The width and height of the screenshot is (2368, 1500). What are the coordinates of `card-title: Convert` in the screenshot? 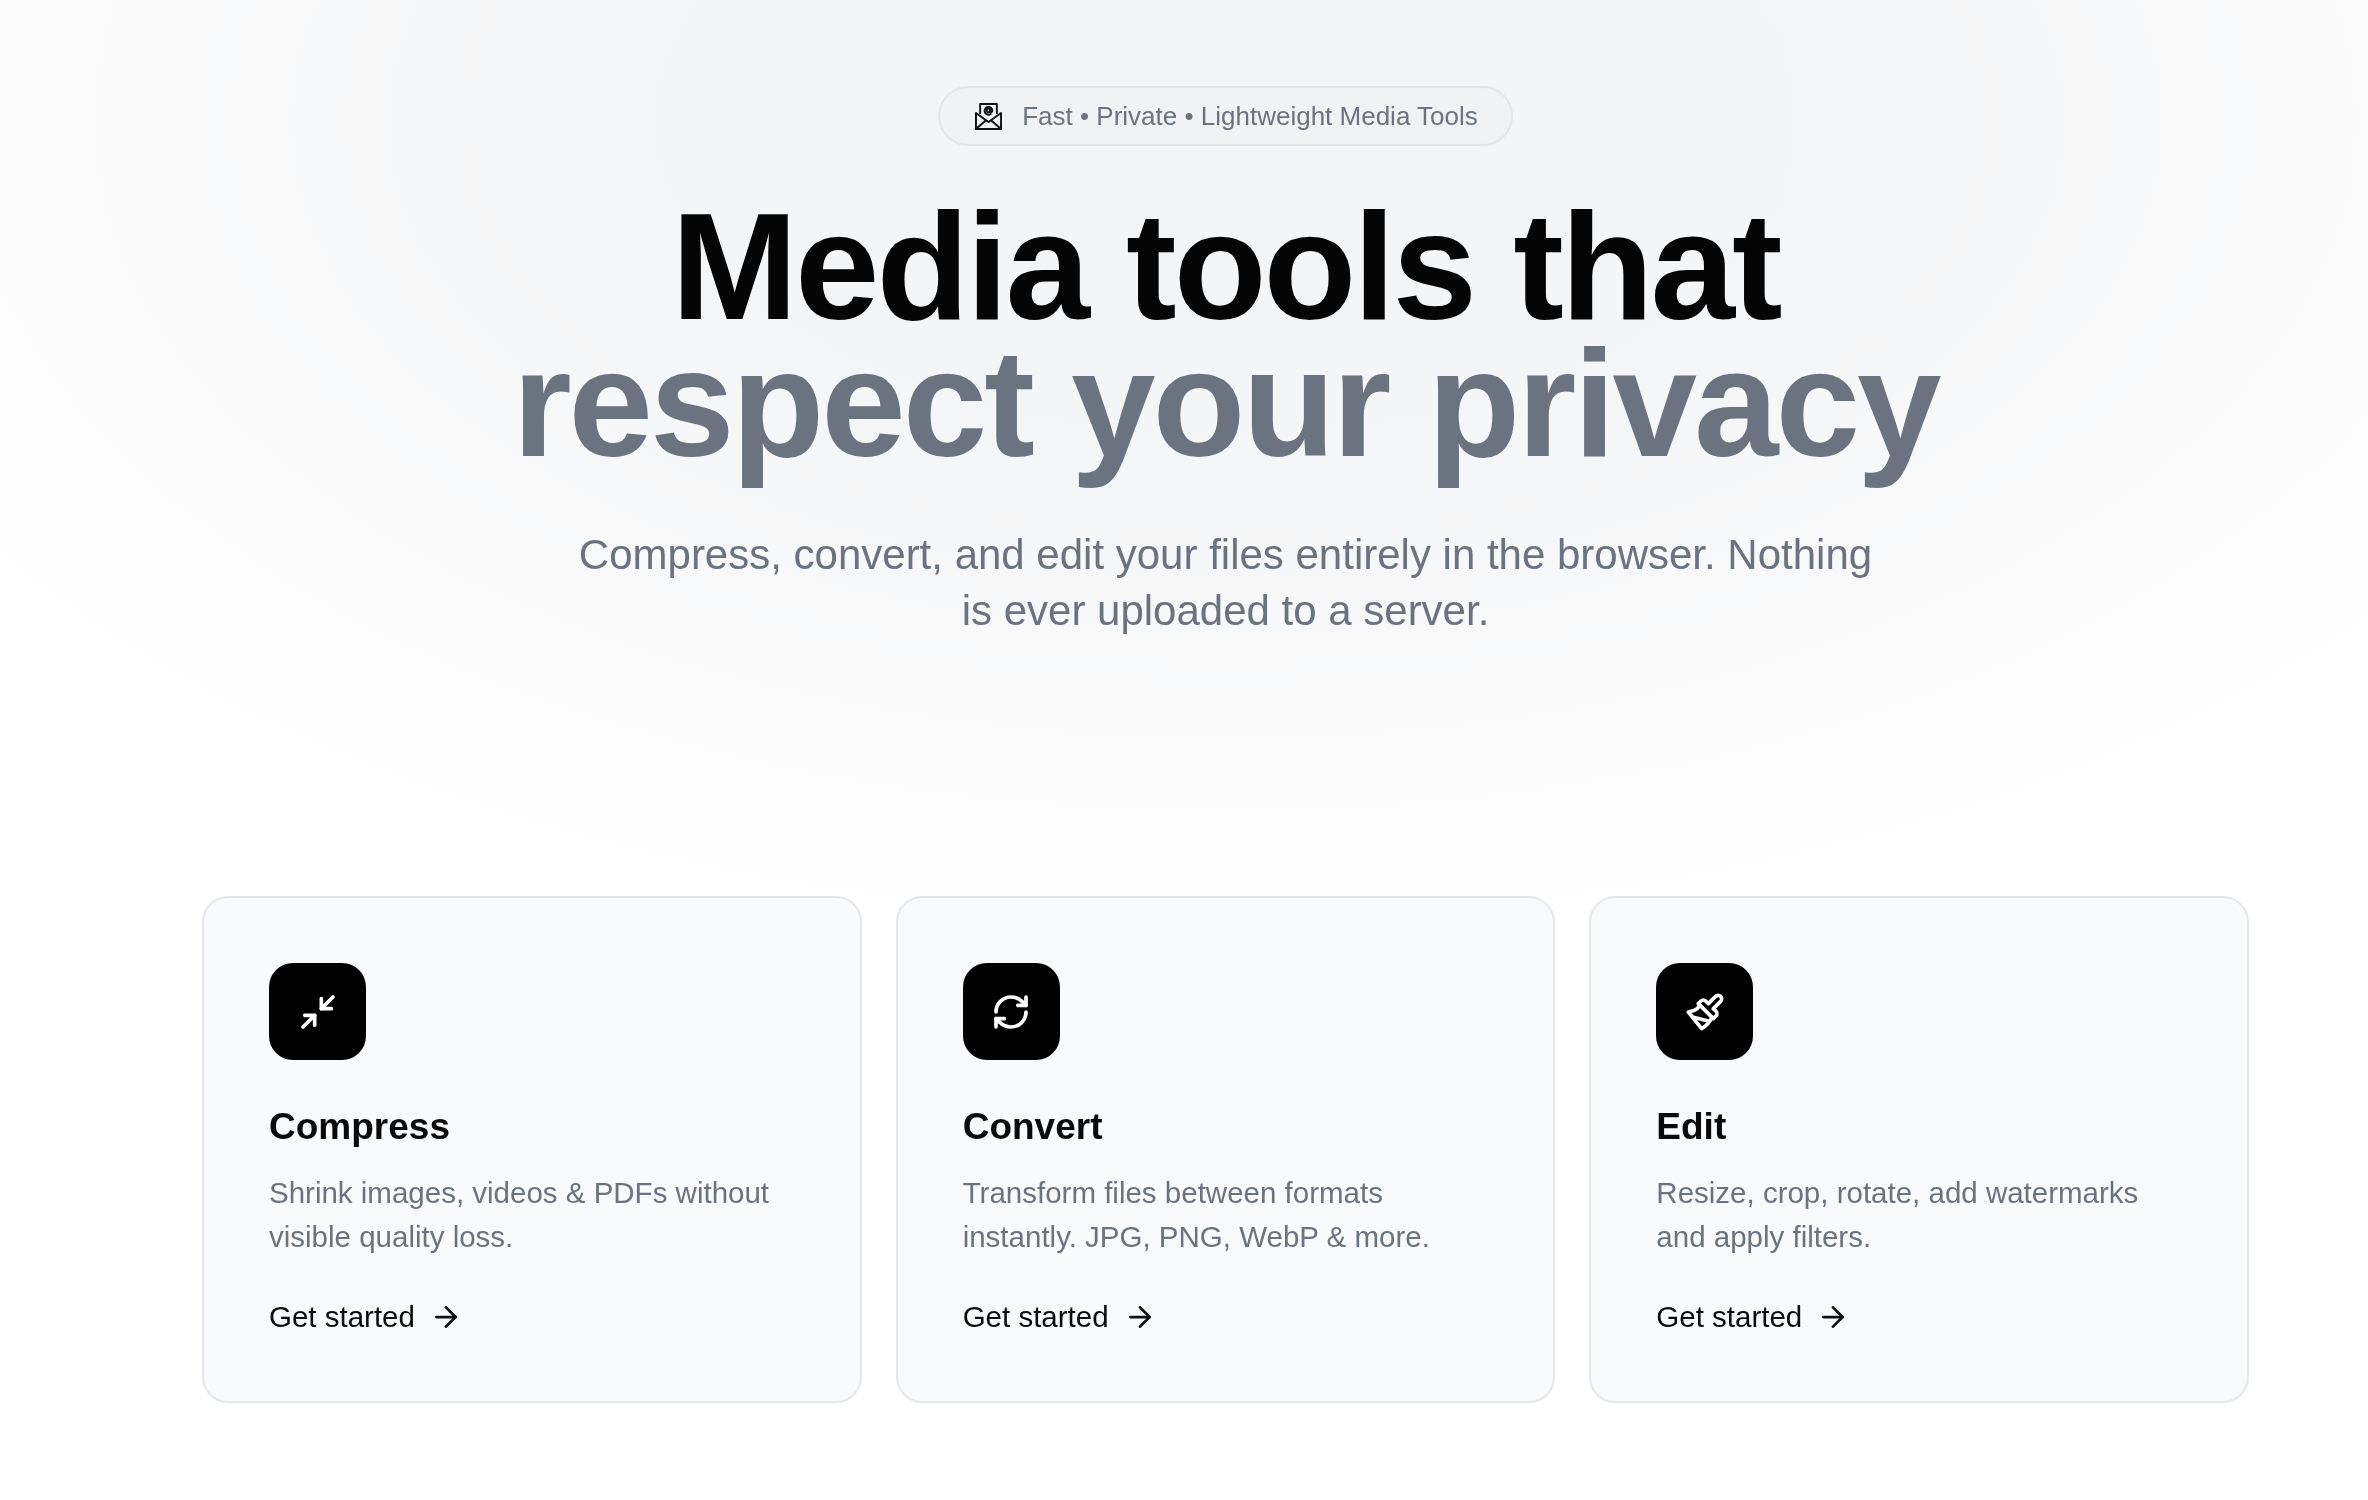 It's located at (1032, 1127).